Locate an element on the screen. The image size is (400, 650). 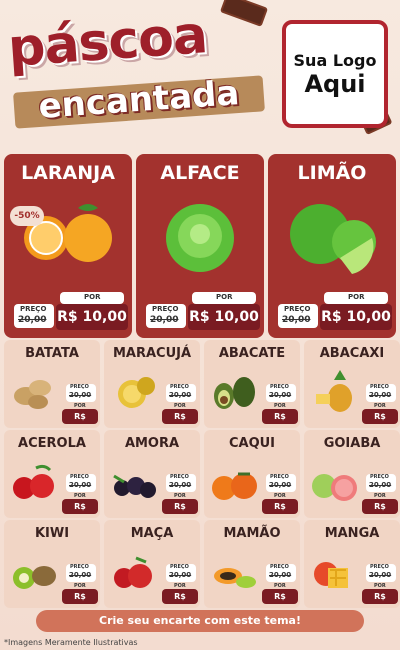
acerola-icon is located at coordinates (33, 481).